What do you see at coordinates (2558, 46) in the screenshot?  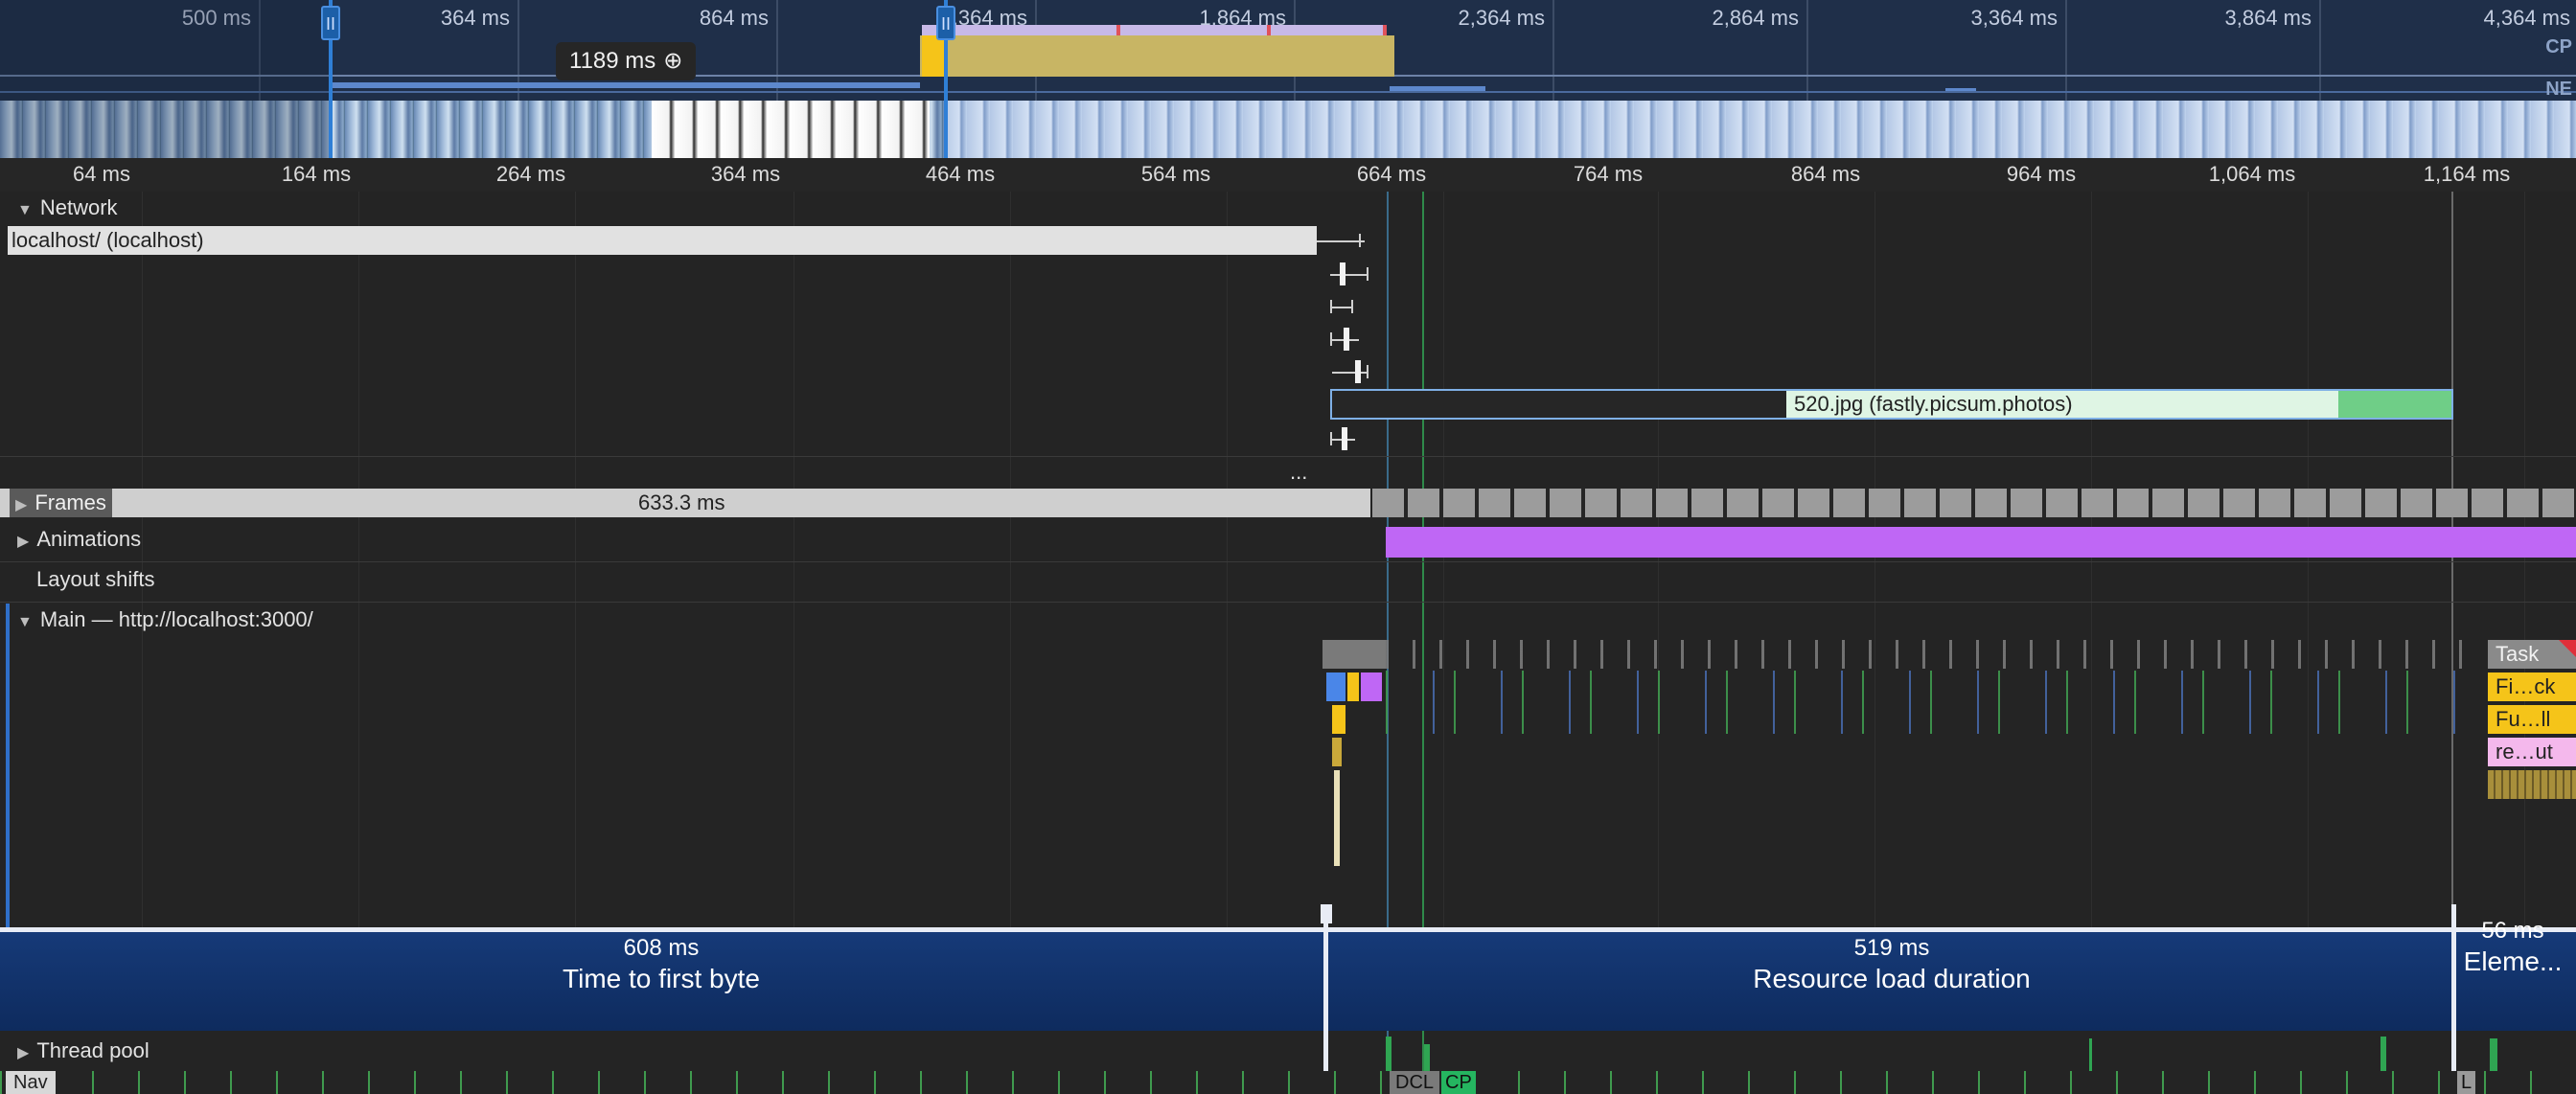 I see `cpu-track-label: CP` at bounding box center [2558, 46].